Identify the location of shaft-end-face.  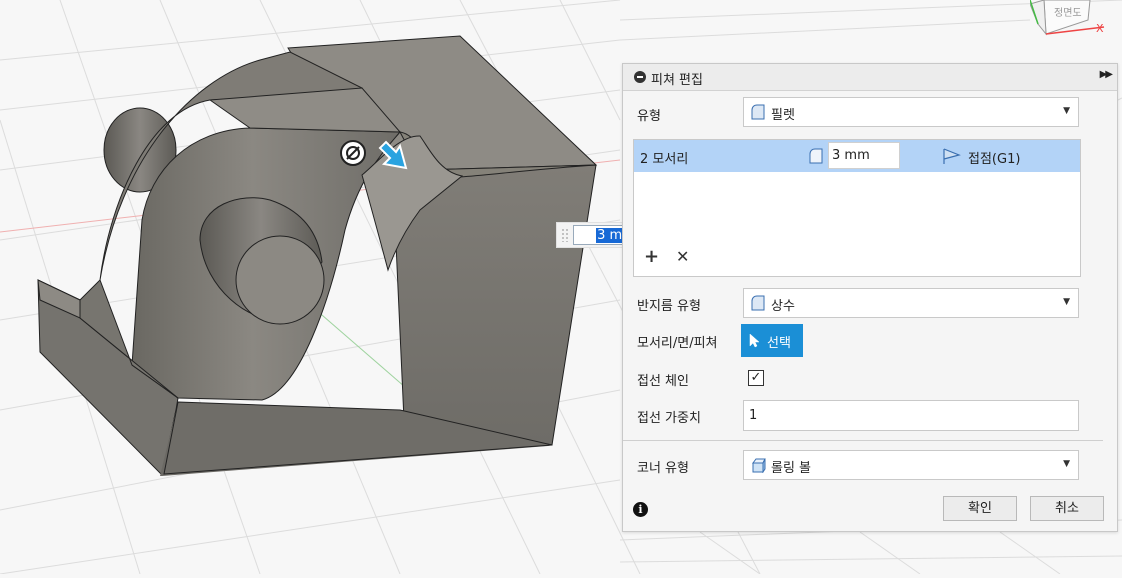
(280, 280).